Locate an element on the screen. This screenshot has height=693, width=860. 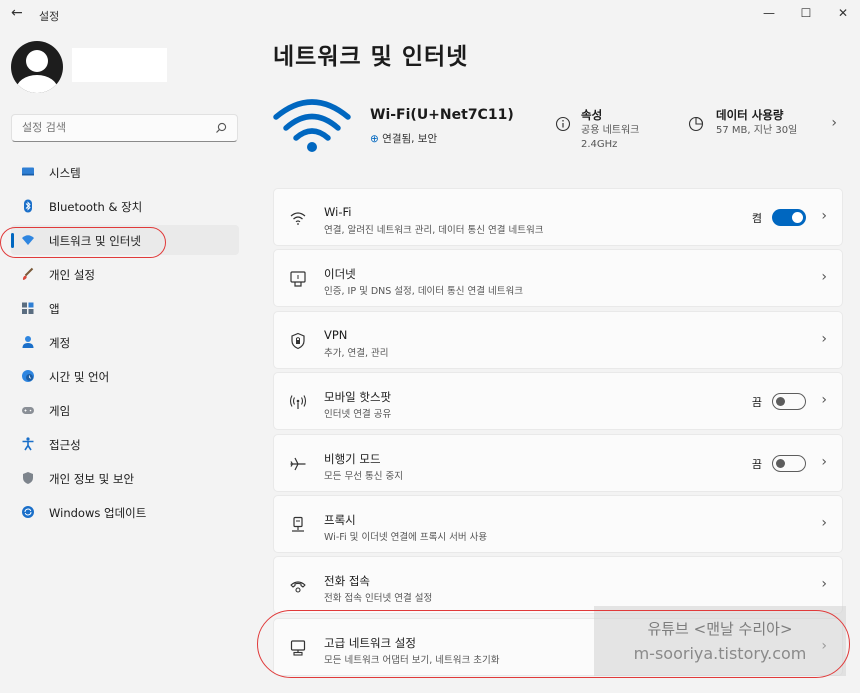
sidebar-item-privacy: 개인 정보 및 보안 is located at coordinates (125, 478).